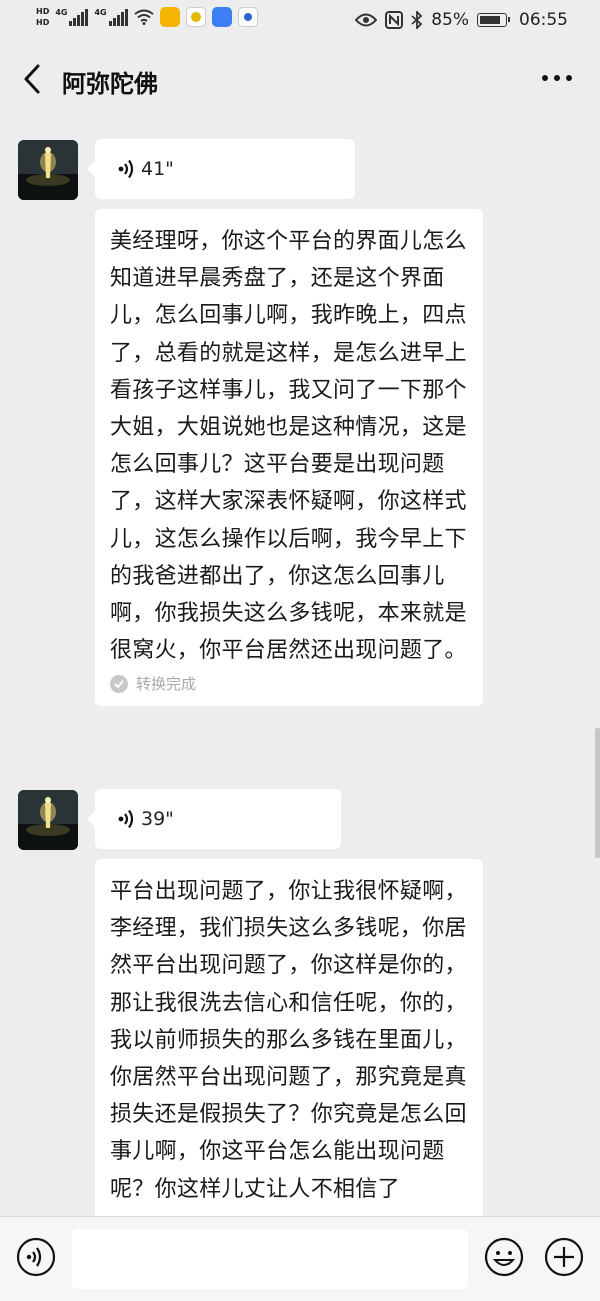 The width and height of the screenshot is (600, 1301). What do you see at coordinates (169, 17) in the screenshot?
I see `mail-app-icon` at bounding box center [169, 17].